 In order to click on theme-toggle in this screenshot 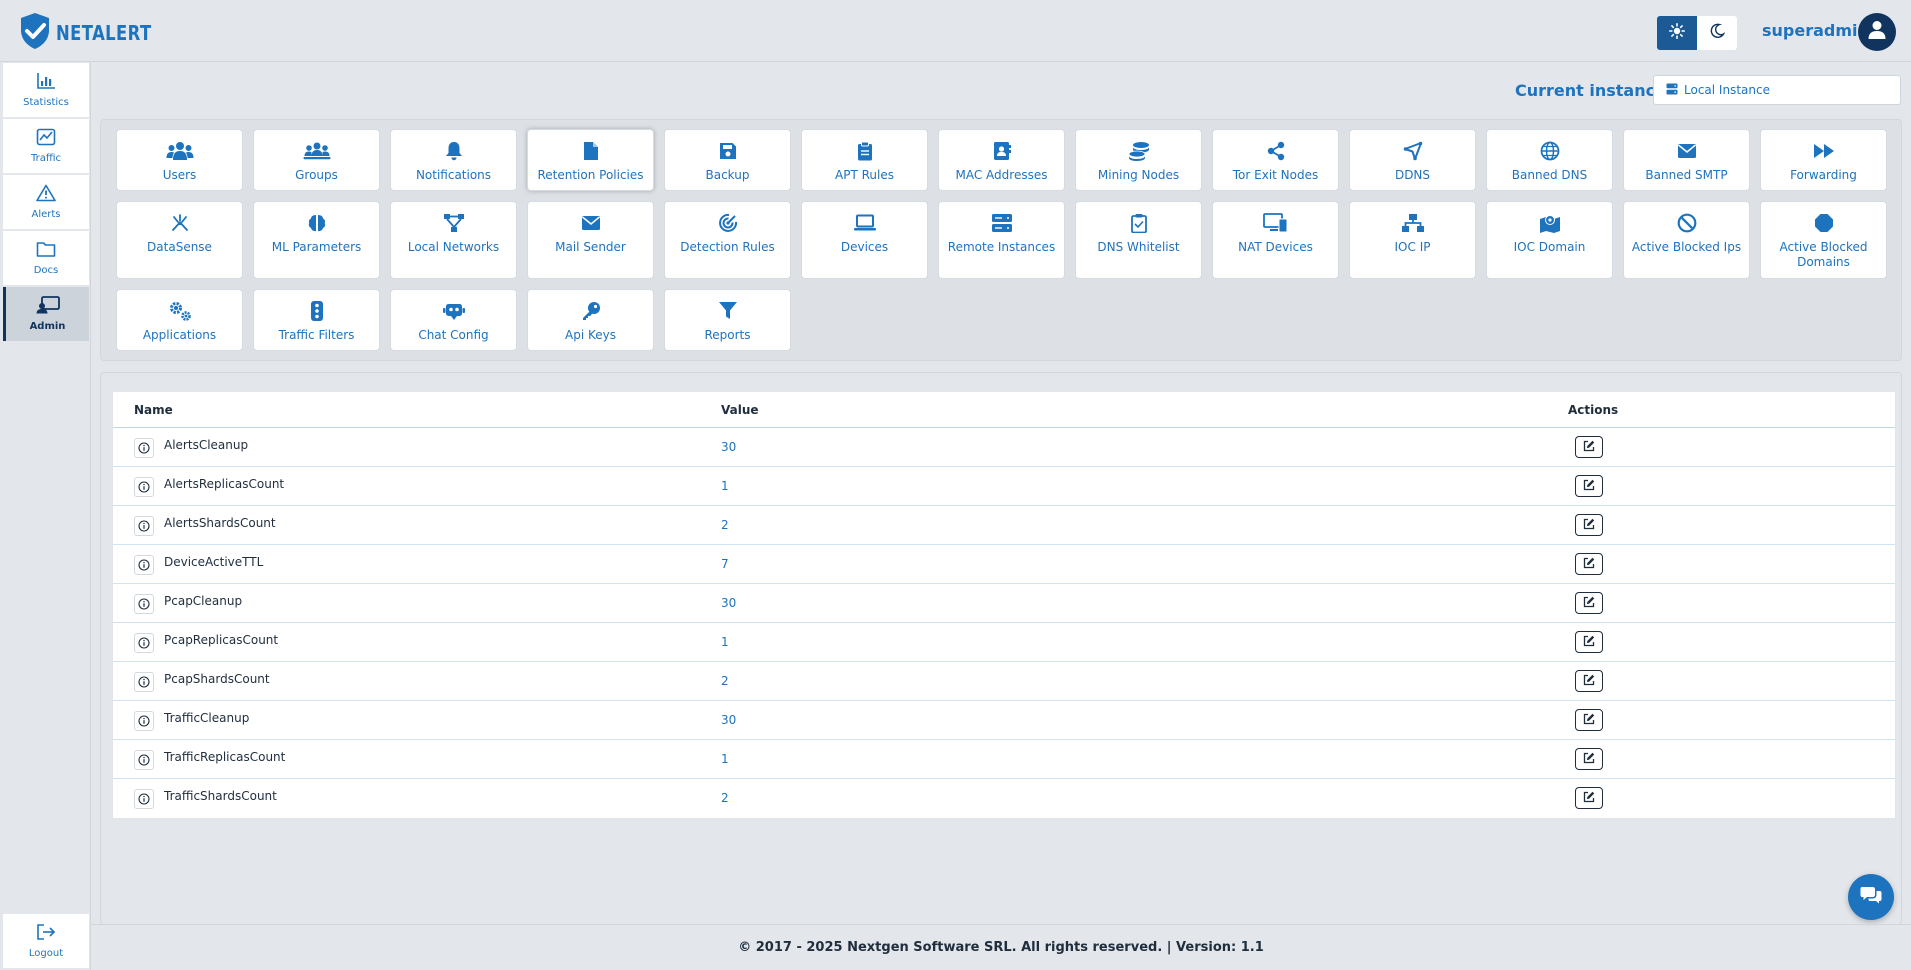, I will do `click(1697, 33)`.